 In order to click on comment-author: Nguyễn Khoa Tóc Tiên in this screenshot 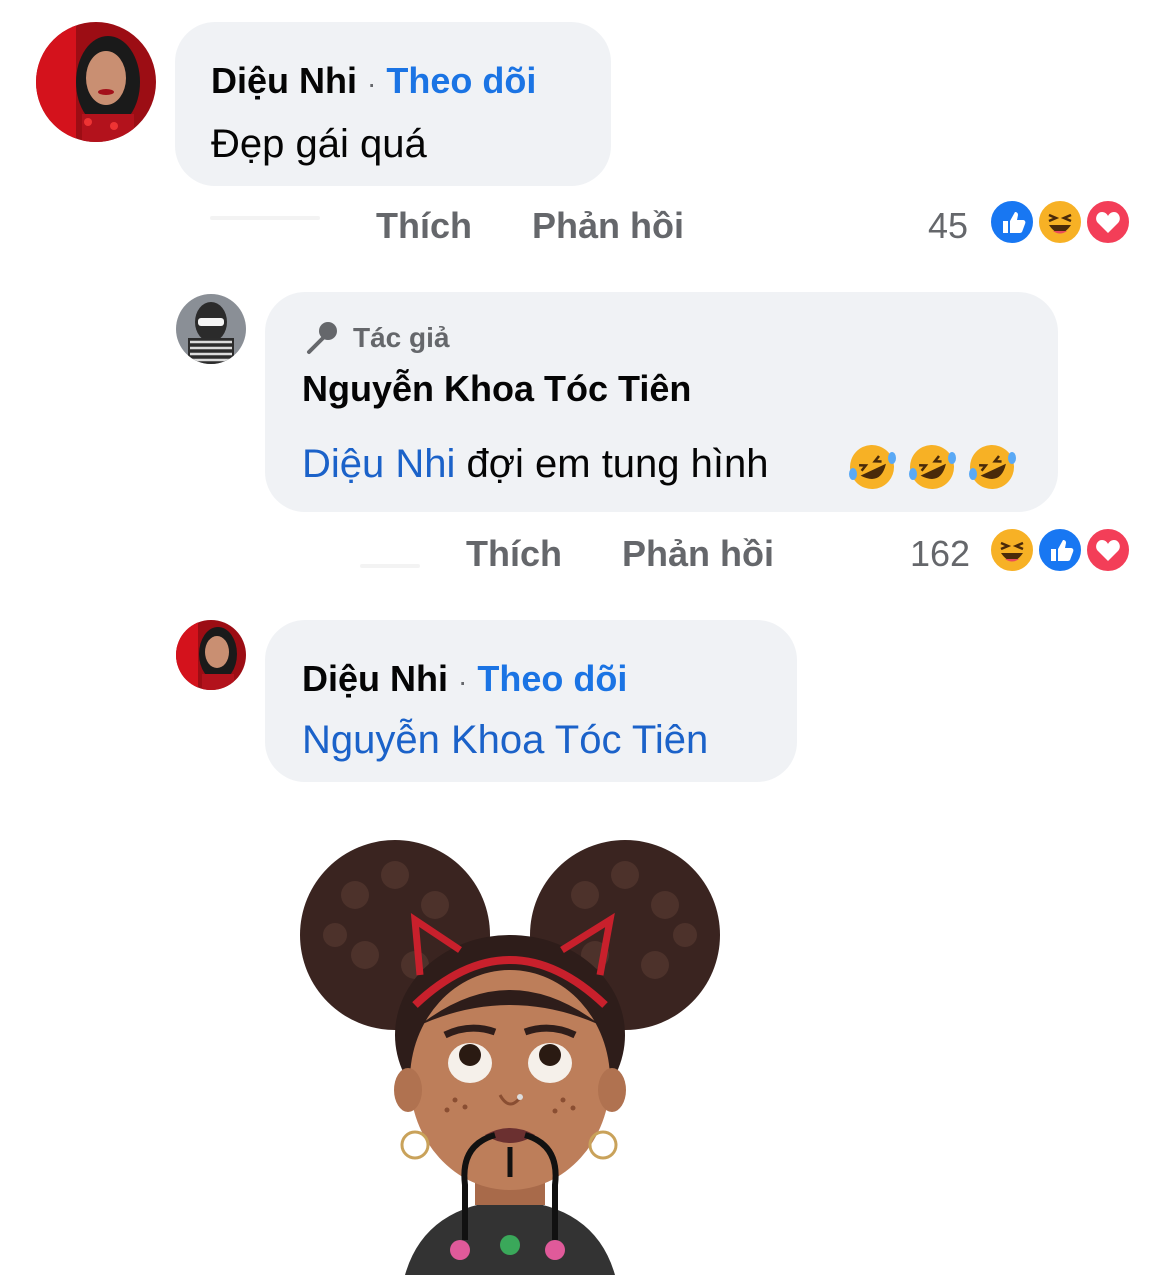, I will do `click(496, 389)`.